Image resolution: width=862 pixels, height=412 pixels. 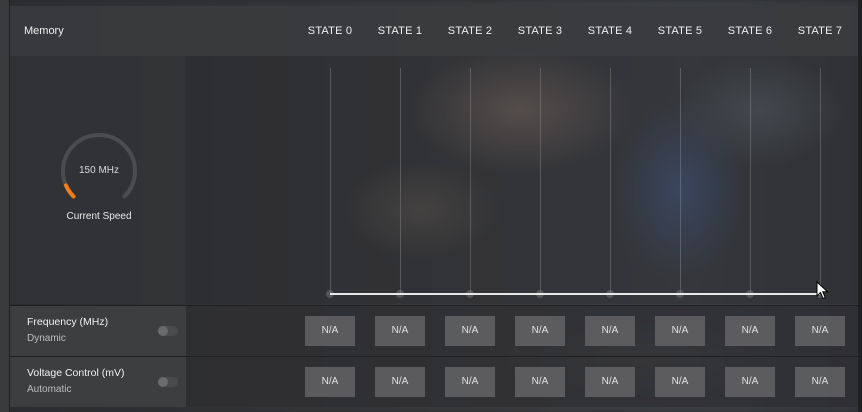 I want to click on state-3-slider-track, so click(x=540, y=181).